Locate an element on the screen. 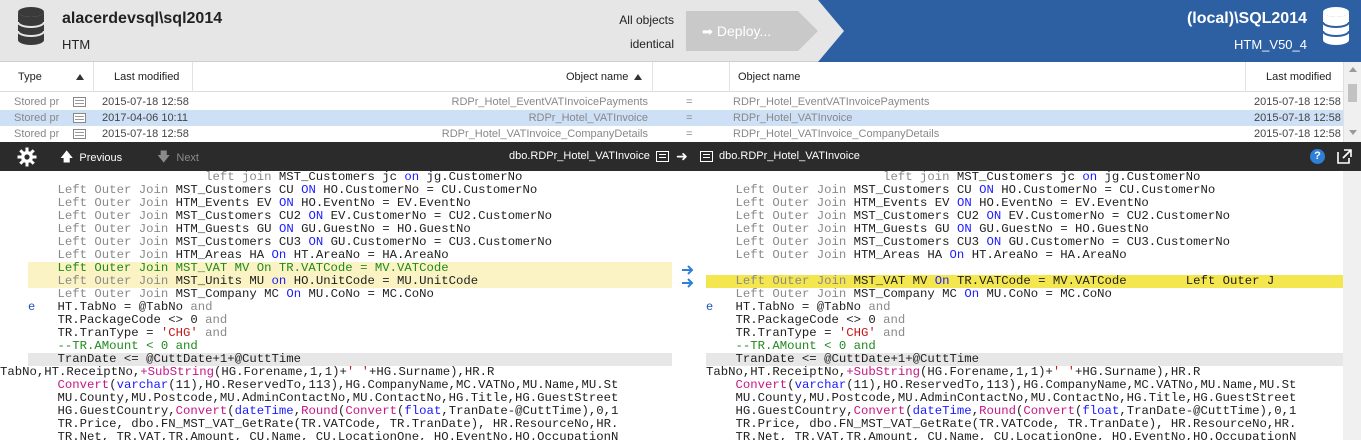  row-right-name: RDPr_Hotel_VATInvoice is located at coordinates (793, 118).